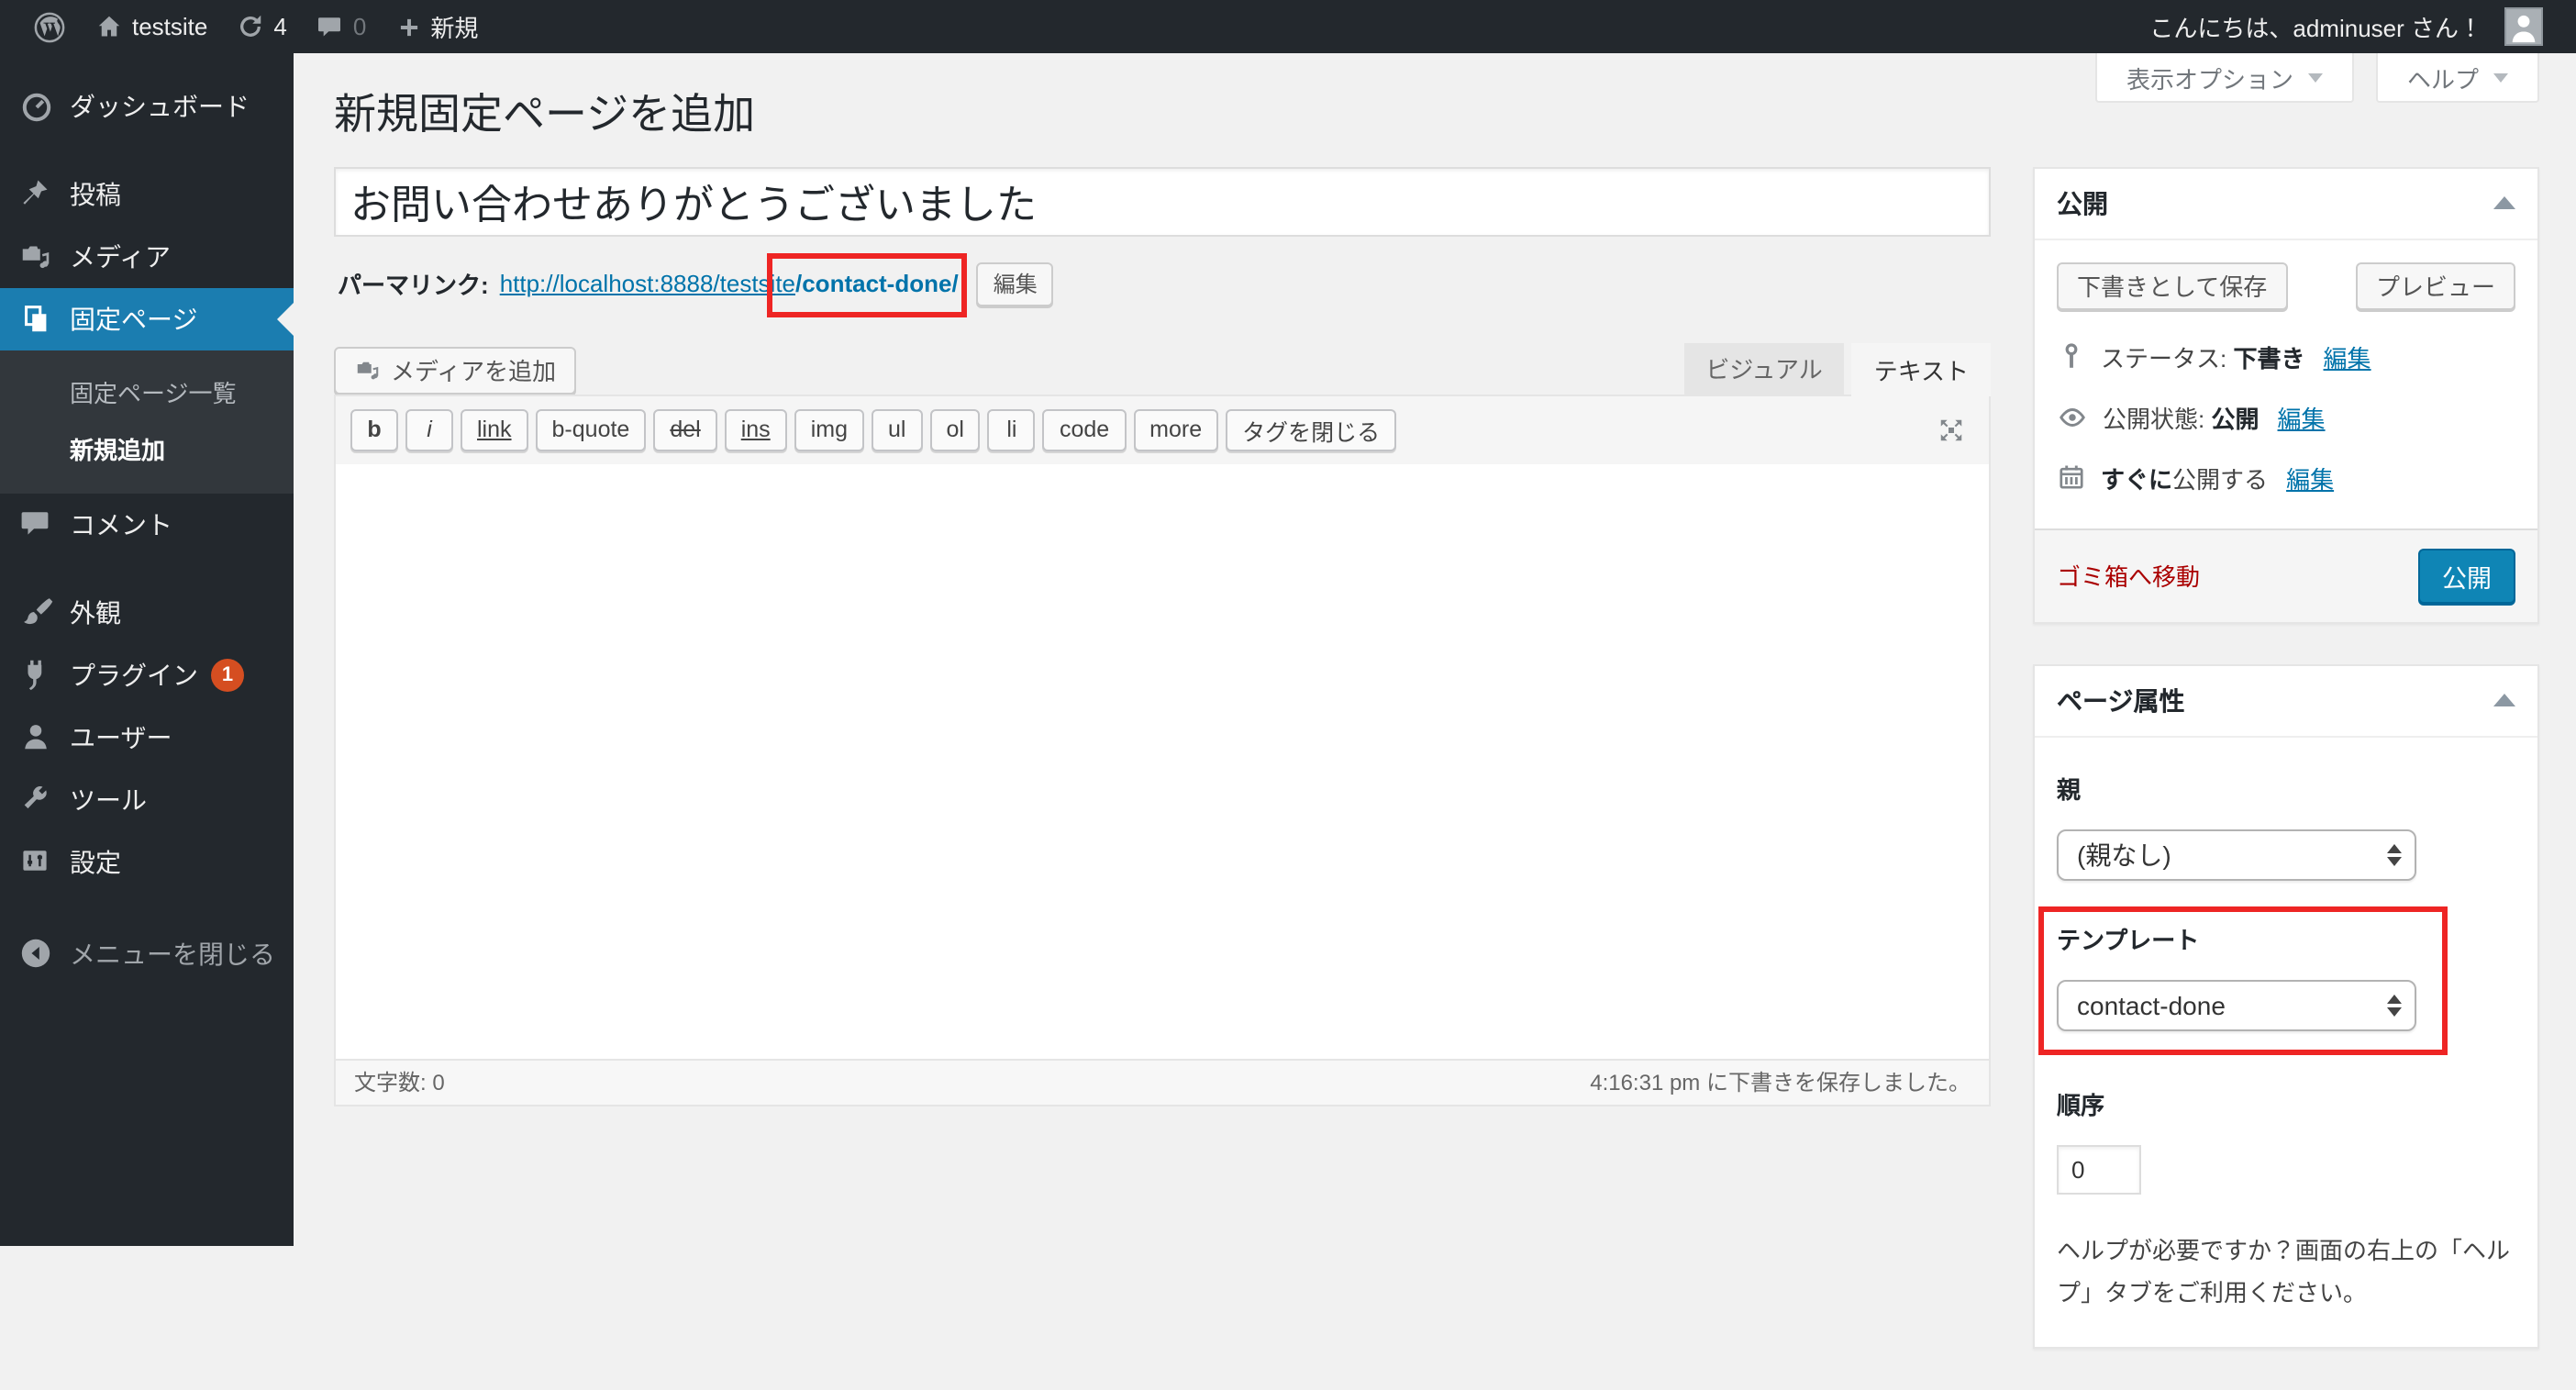 The height and width of the screenshot is (1390, 2576). Describe the element at coordinates (955, 430) in the screenshot. I see `qt-ol-button: ol` at that location.